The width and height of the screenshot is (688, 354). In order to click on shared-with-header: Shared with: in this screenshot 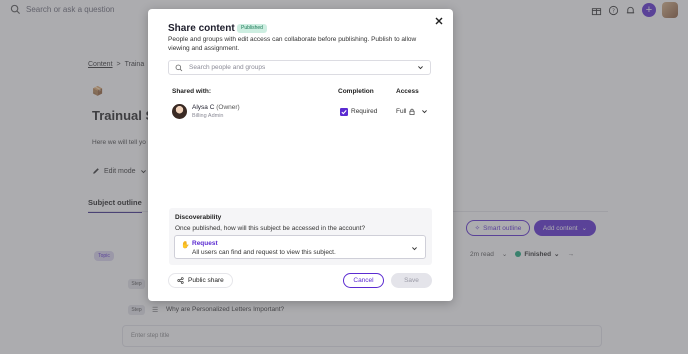, I will do `click(192, 91)`.